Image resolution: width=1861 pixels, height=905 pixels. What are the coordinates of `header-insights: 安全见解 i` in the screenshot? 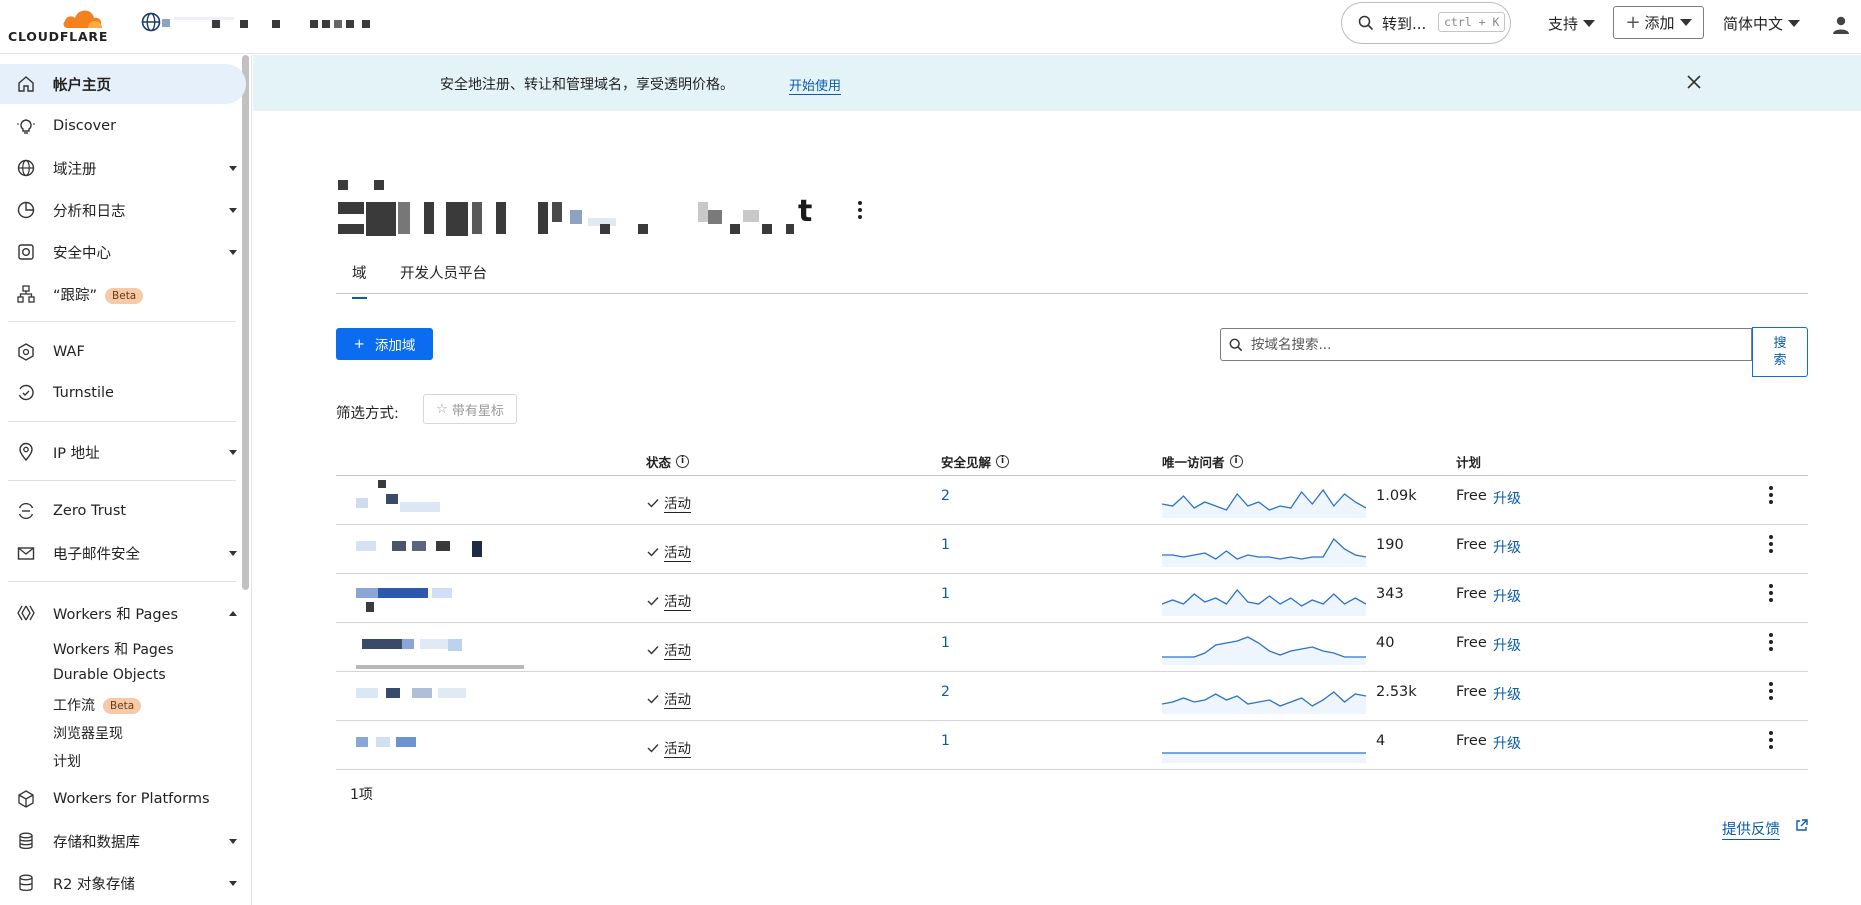 It's located at (975, 461).